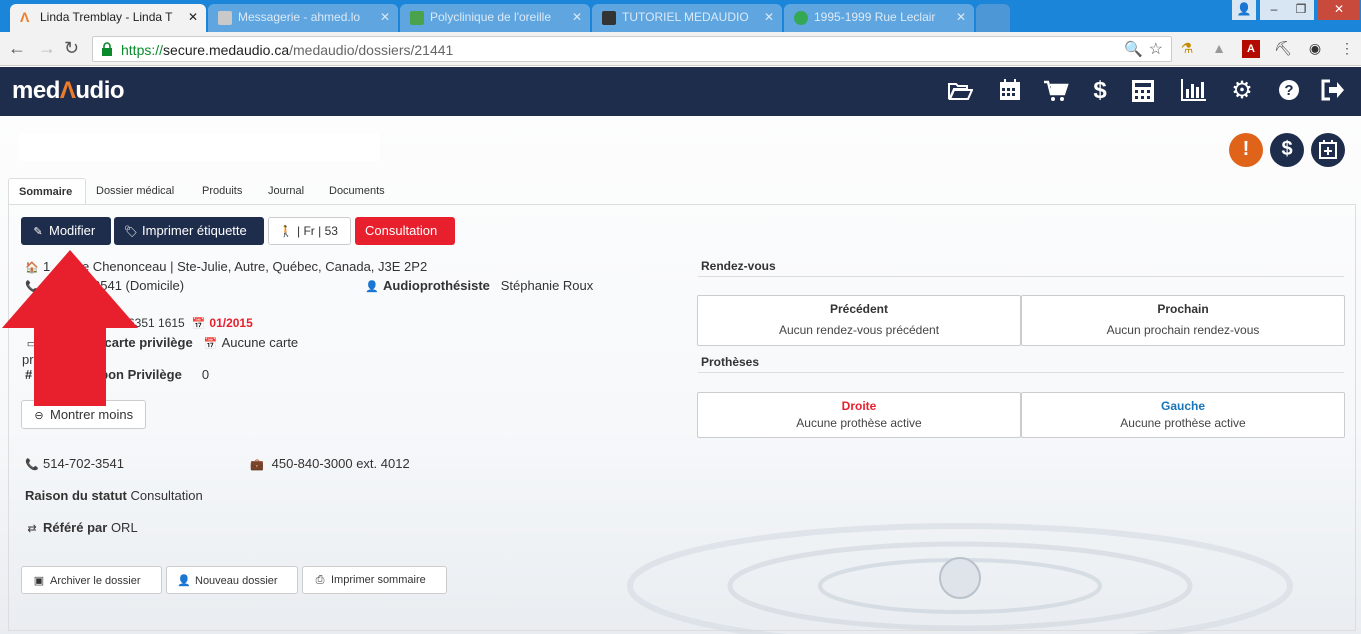 This screenshot has width=1361, height=634. Describe the element at coordinates (372, 287) in the screenshot. I see `user-md-icon: 👤` at that location.